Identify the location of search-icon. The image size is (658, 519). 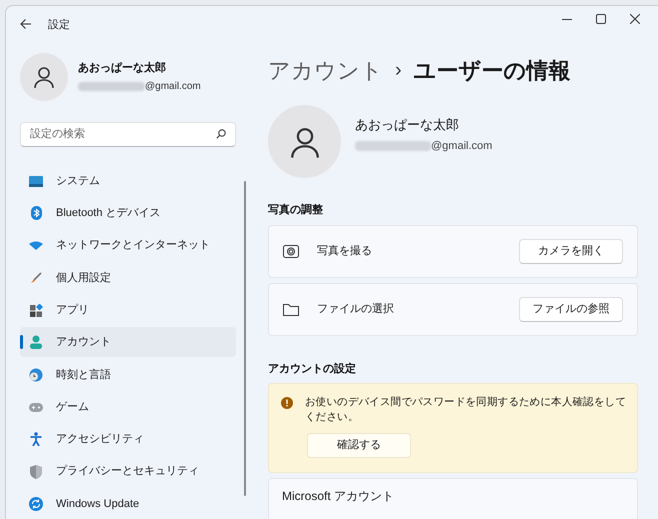
(221, 134).